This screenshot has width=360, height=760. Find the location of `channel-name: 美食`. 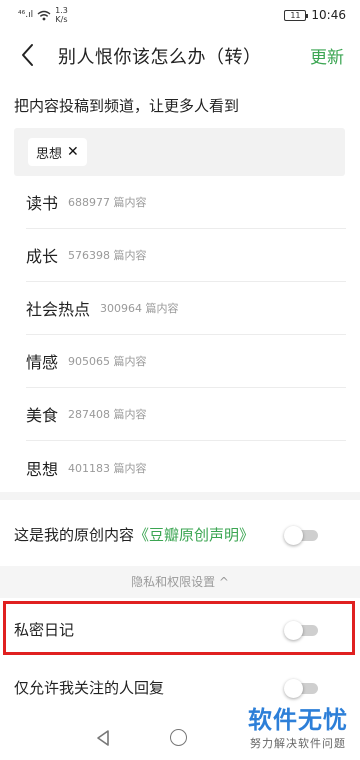

channel-name: 美食 is located at coordinates (42, 415).